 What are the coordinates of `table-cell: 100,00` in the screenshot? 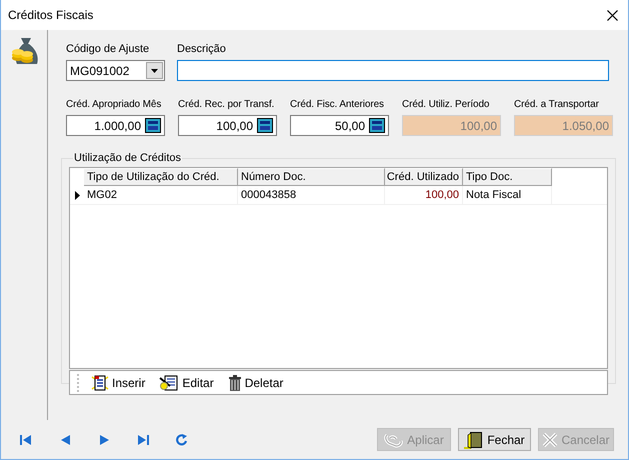 It's located at (424, 195).